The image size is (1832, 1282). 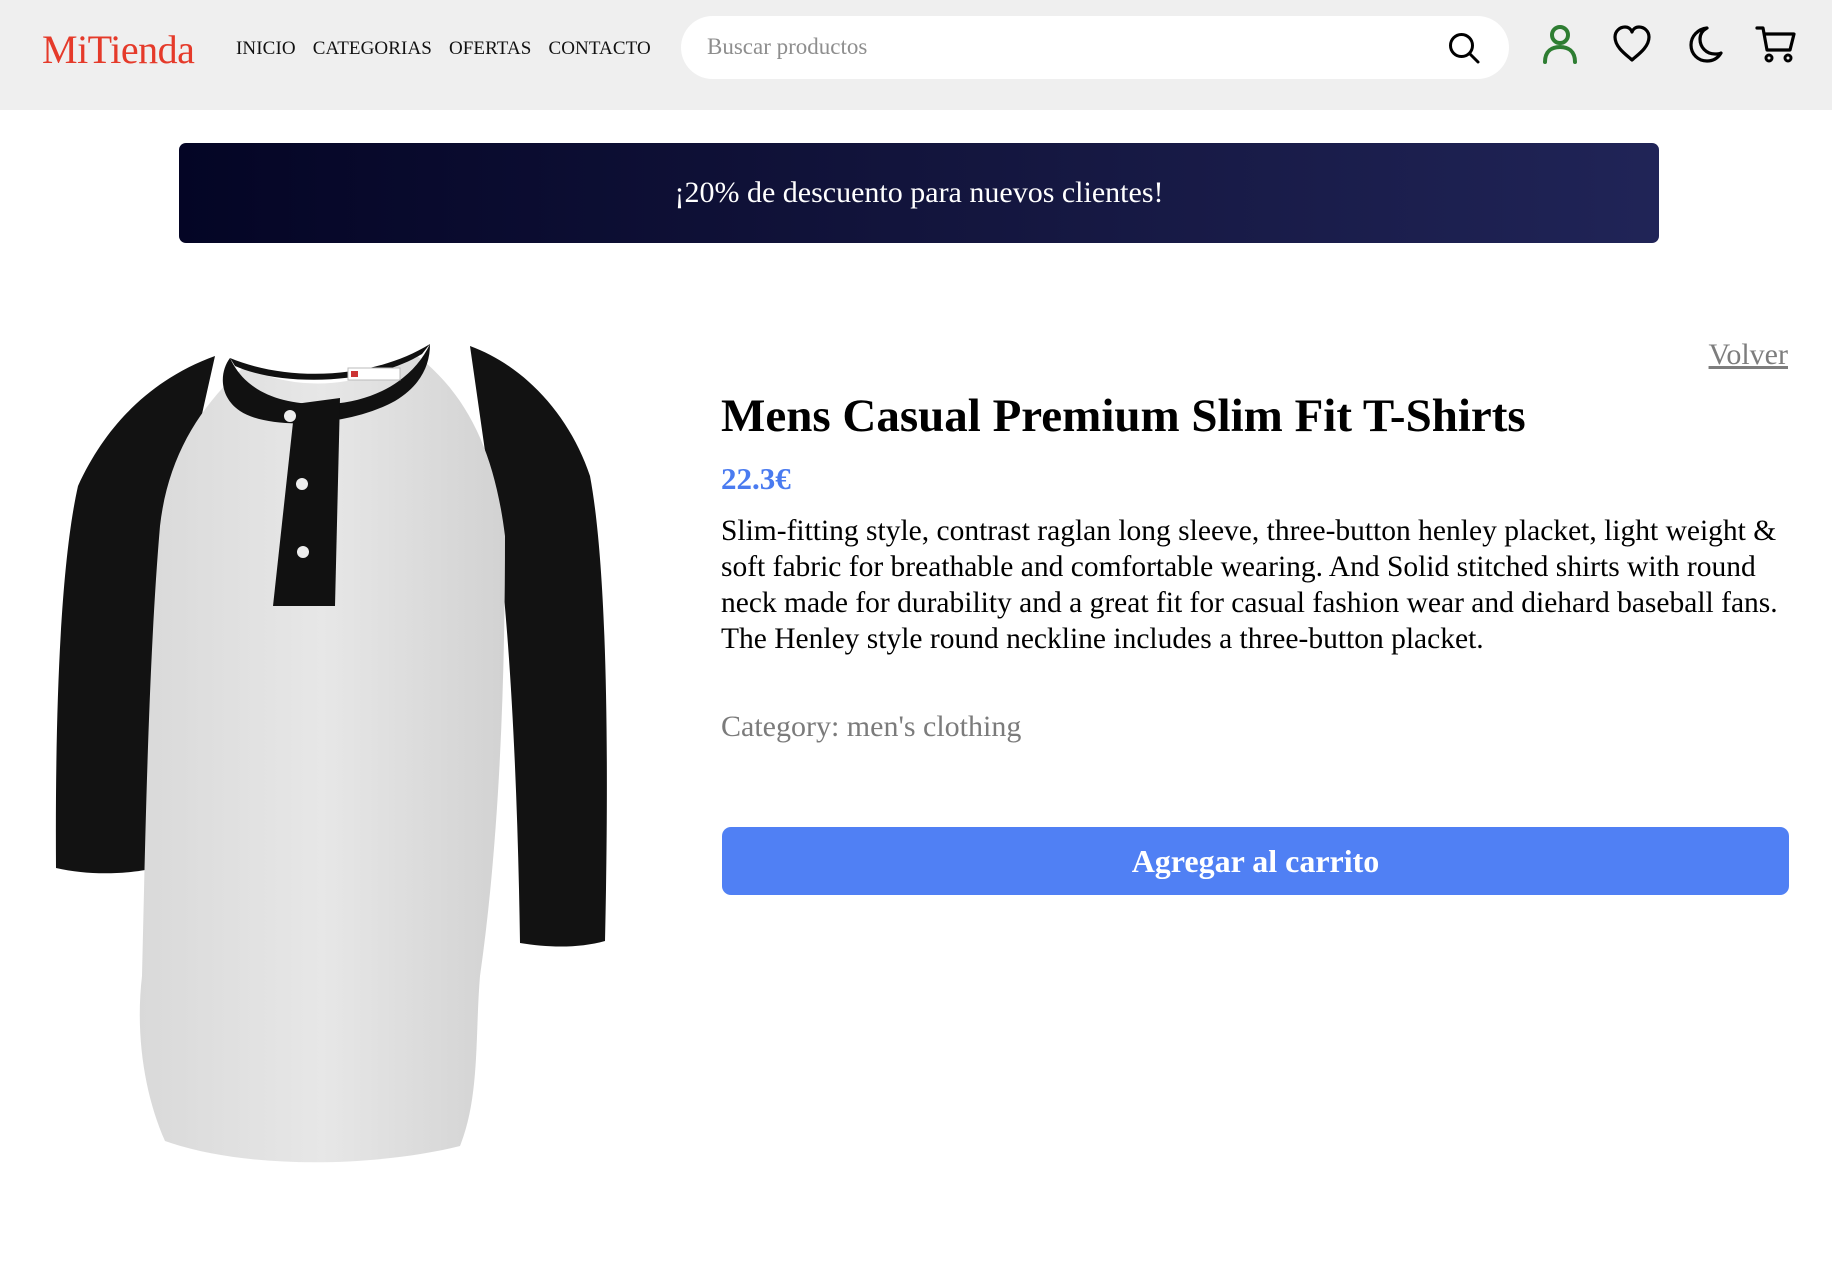 What do you see at coordinates (1255, 861) in the screenshot?
I see `add-to-cart-button: Agregar al carrito` at bounding box center [1255, 861].